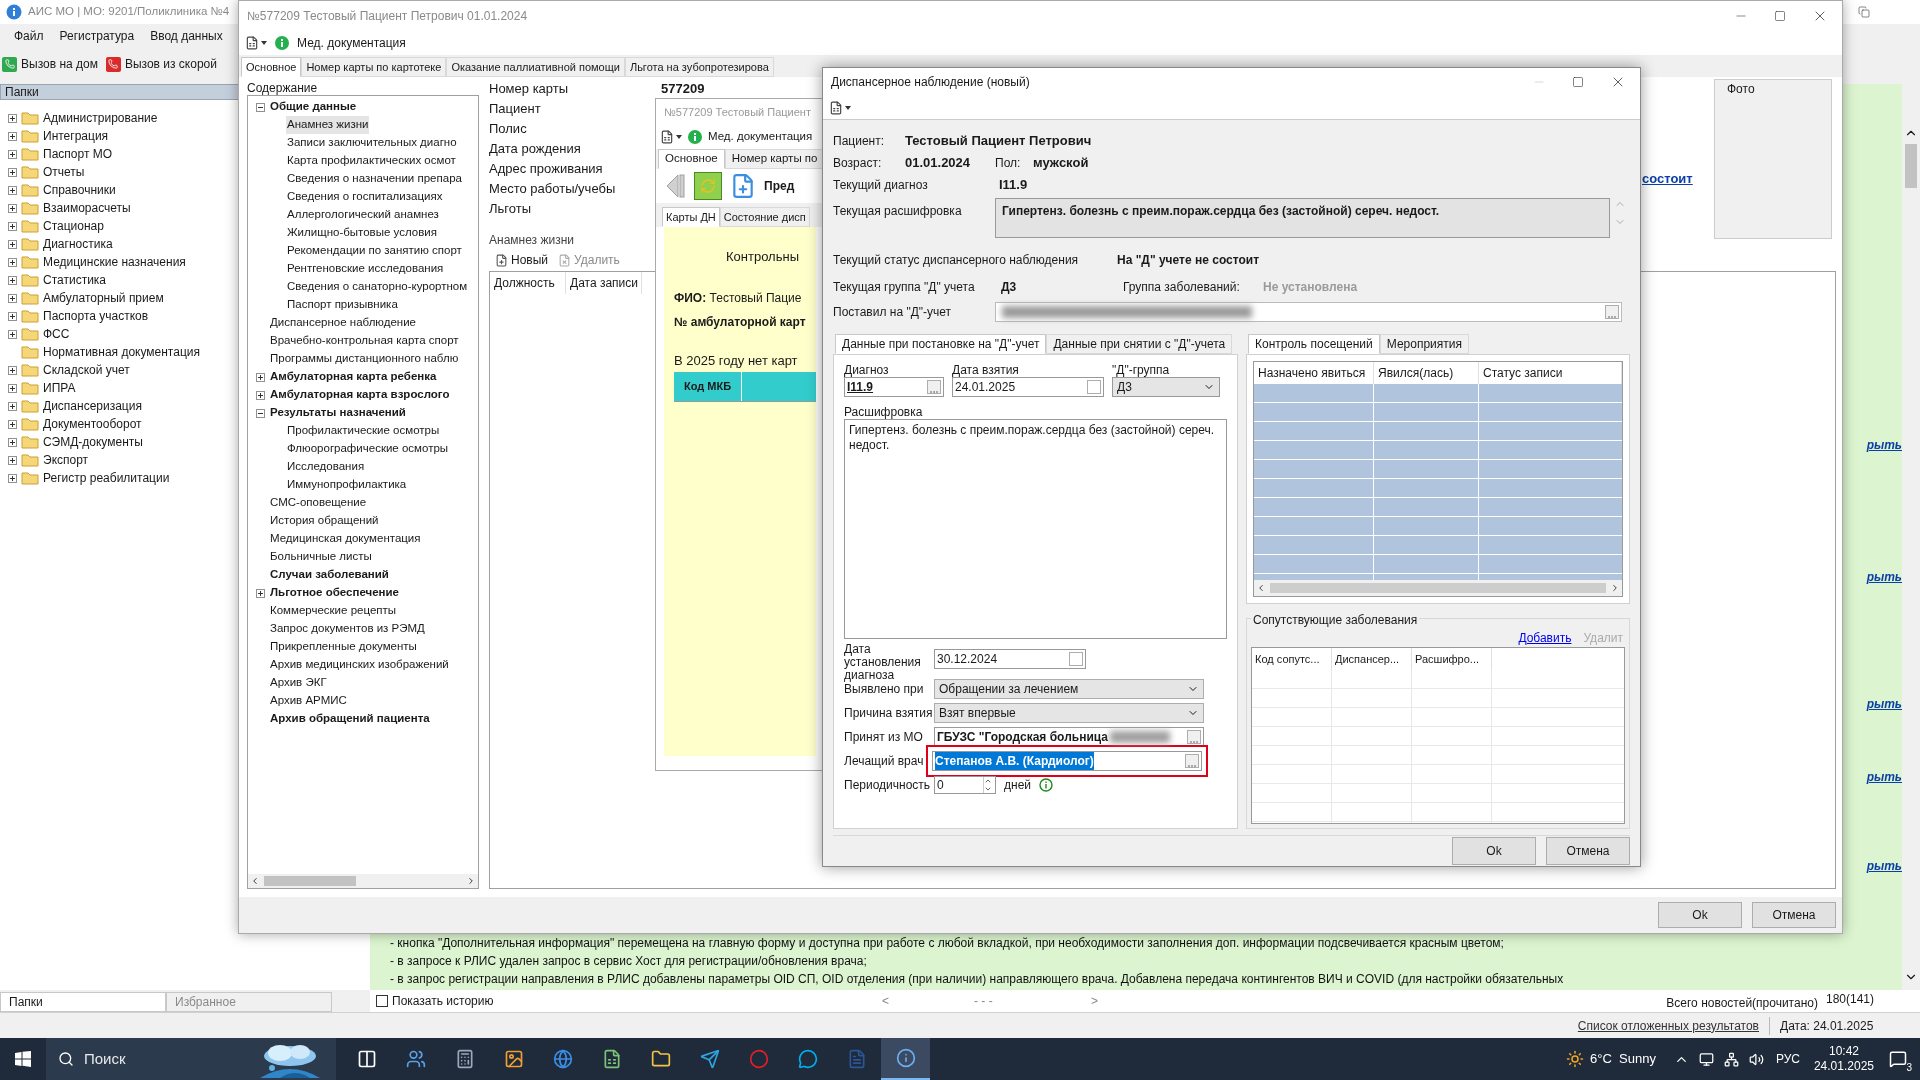 This screenshot has width=1920, height=1080. I want to click on info-icon, so click(1046, 785).